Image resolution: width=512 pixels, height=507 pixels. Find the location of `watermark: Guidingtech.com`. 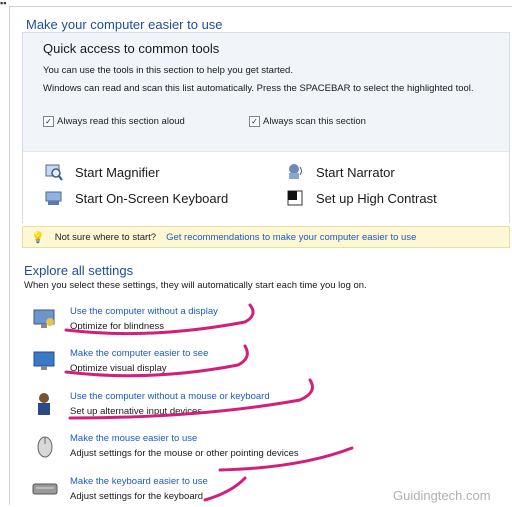

watermark: Guidingtech.com is located at coordinates (442, 495).